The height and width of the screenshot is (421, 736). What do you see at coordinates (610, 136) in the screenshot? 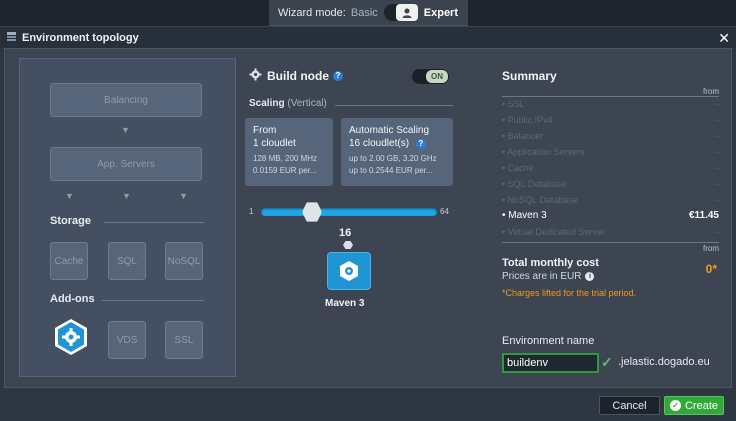
I see `summary-row: Balancer -` at bounding box center [610, 136].